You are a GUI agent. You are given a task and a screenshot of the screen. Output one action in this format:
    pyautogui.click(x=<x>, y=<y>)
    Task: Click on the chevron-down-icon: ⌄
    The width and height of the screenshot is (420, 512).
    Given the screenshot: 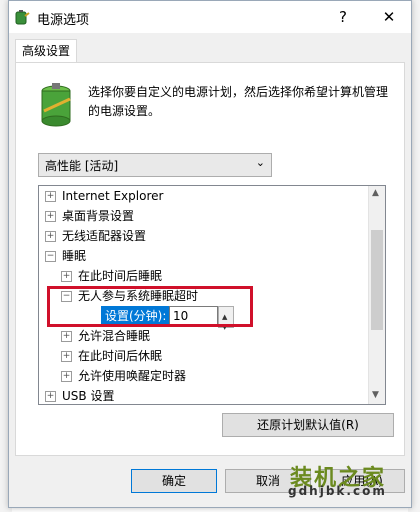 What is the action you would take?
    pyautogui.click(x=260, y=162)
    